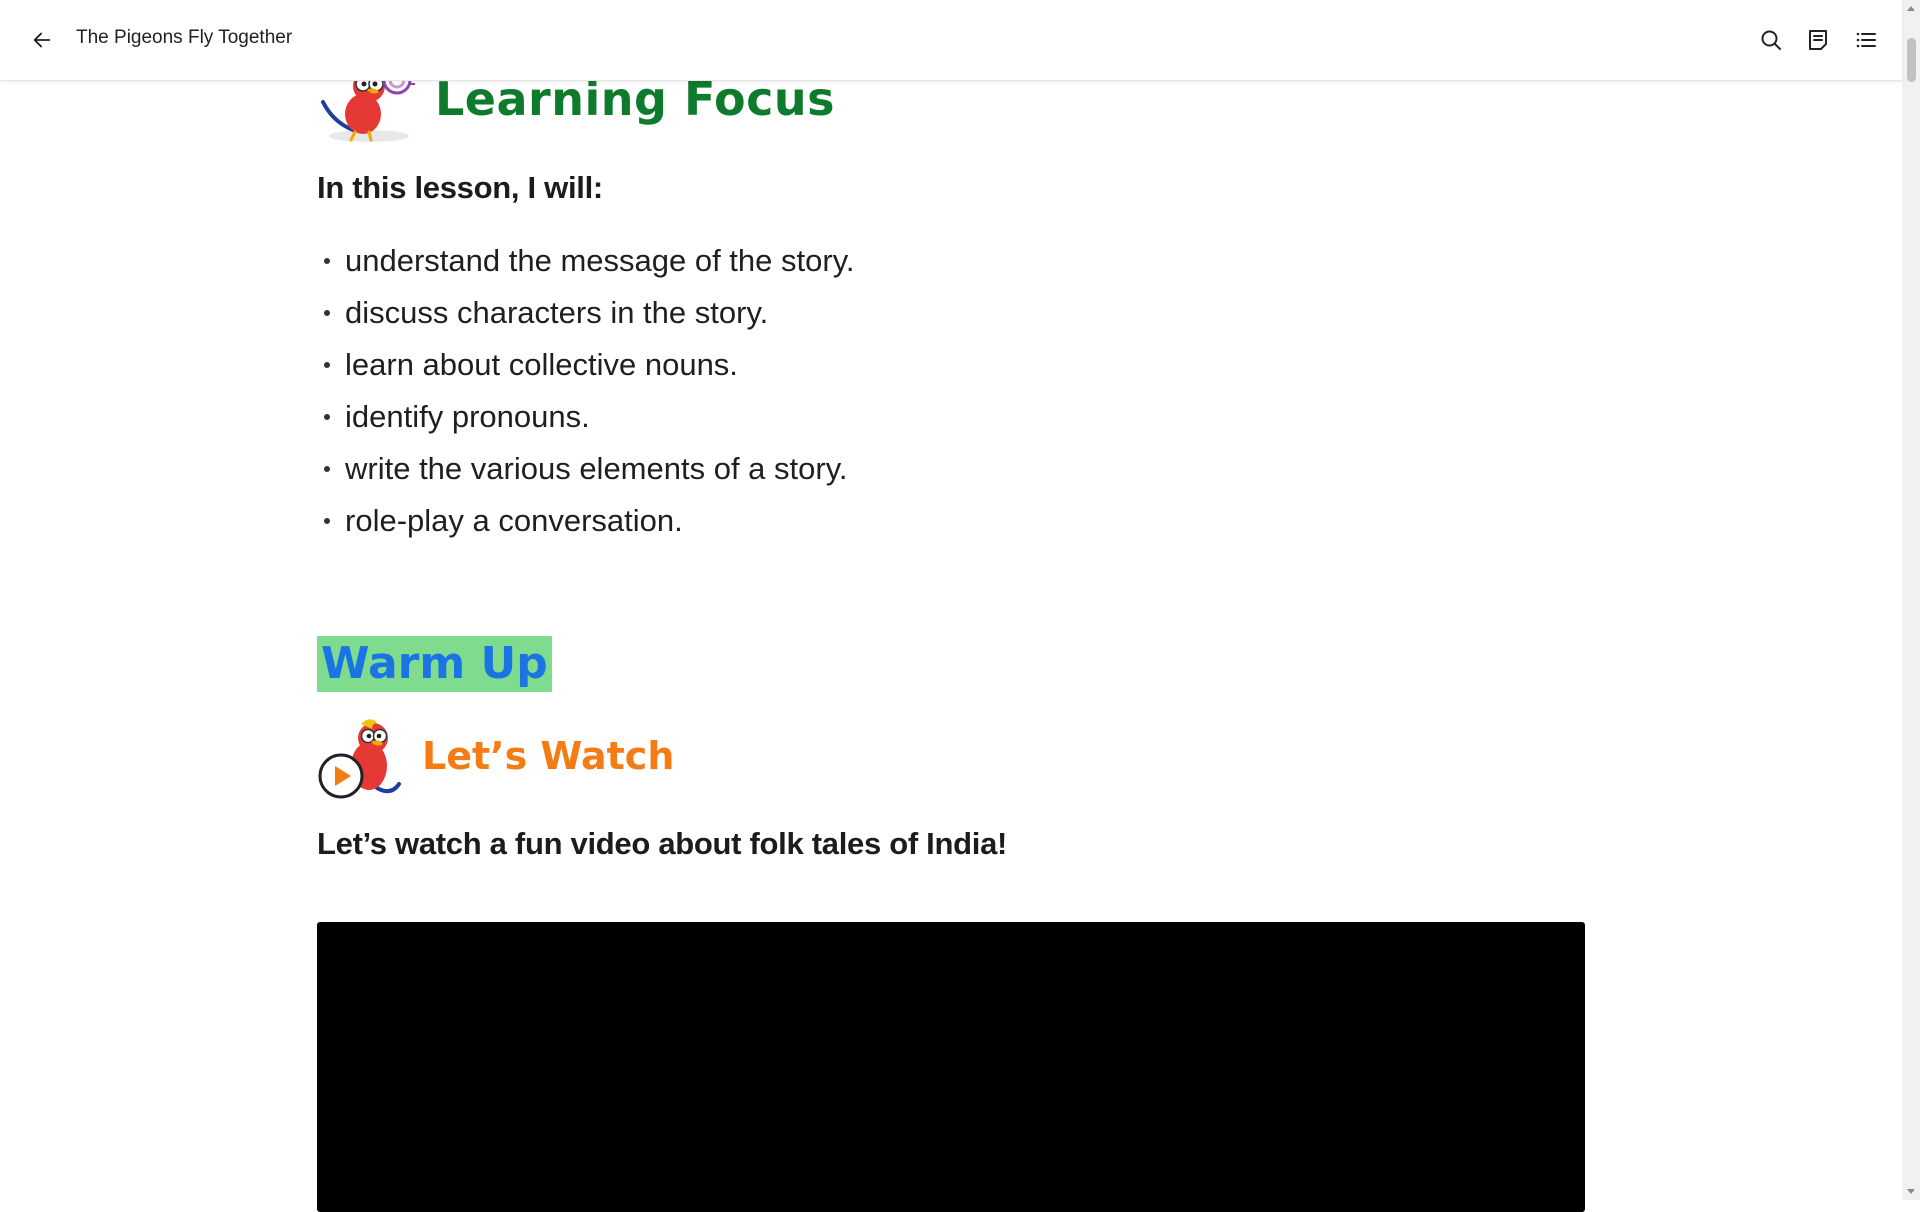 This screenshot has height=1212, width=1920. Describe the element at coordinates (514, 520) in the screenshot. I see `goal-text: role-play a conversation.` at that location.